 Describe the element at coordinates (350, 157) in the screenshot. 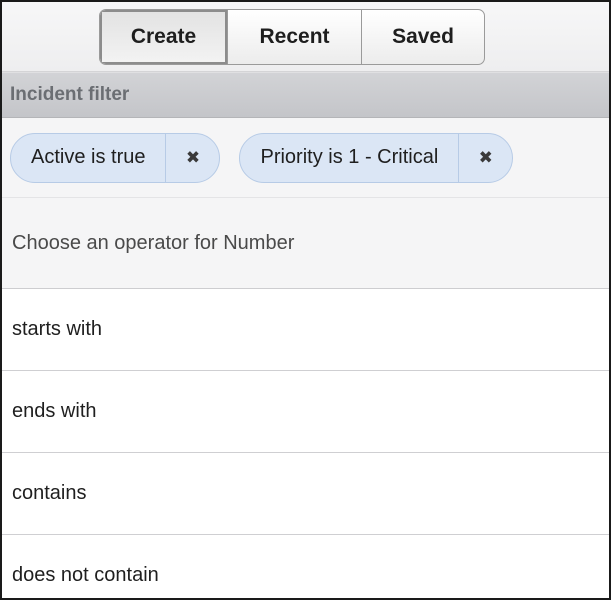

I see `filter-chip-label: Priority is 1 - Critical` at that location.